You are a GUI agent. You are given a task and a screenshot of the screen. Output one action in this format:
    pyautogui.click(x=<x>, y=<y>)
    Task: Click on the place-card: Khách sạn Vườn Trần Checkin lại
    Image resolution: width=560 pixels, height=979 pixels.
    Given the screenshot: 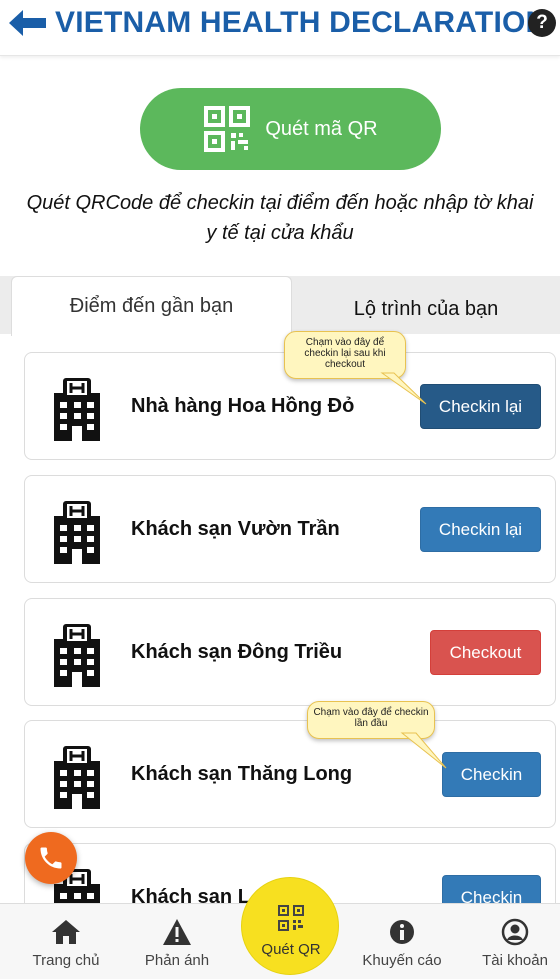 What is the action you would take?
    pyautogui.click(x=290, y=529)
    